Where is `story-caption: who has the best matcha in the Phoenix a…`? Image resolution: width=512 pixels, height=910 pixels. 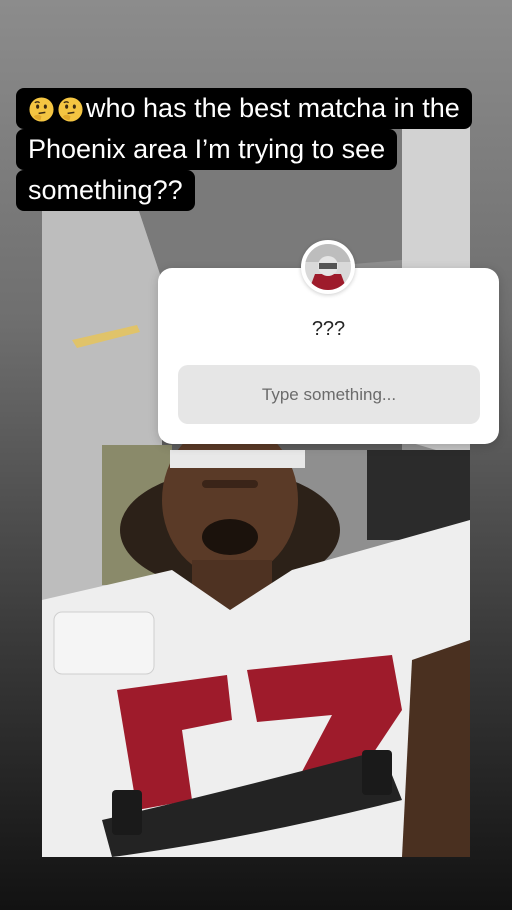 story-caption: who has the best matcha in the Phoenix a… is located at coordinates (244, 149).